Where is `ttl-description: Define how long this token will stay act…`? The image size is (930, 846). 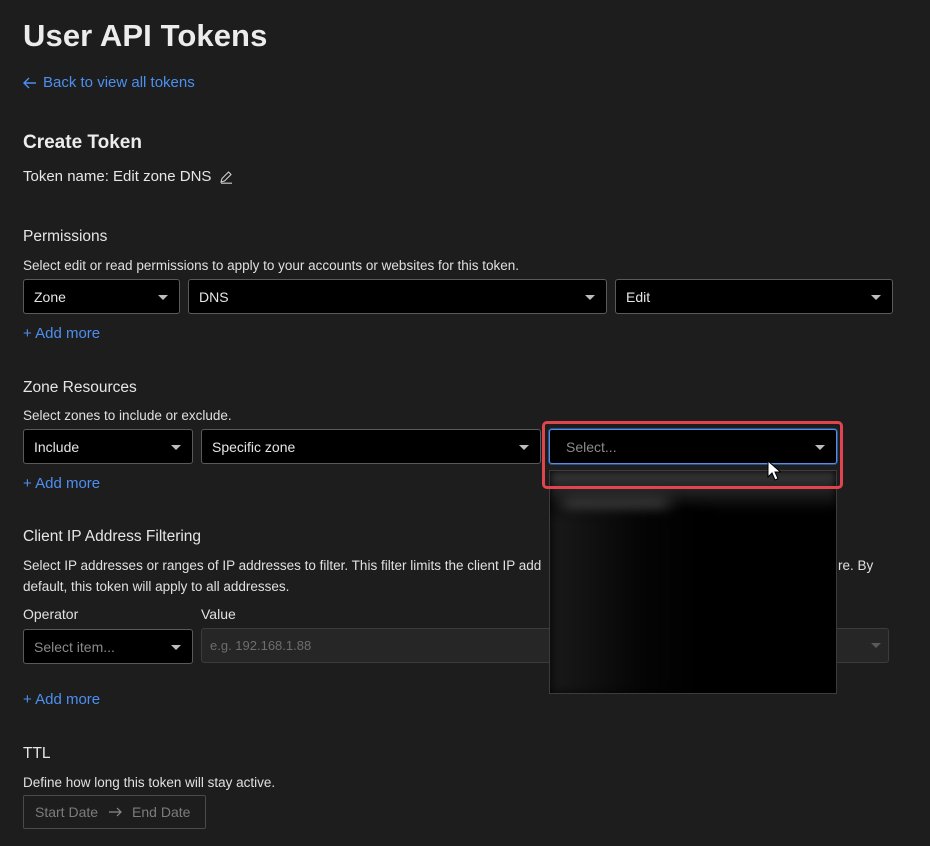 ttl-description: Define how long this token will stay act… is located at coordinates (149, 782).